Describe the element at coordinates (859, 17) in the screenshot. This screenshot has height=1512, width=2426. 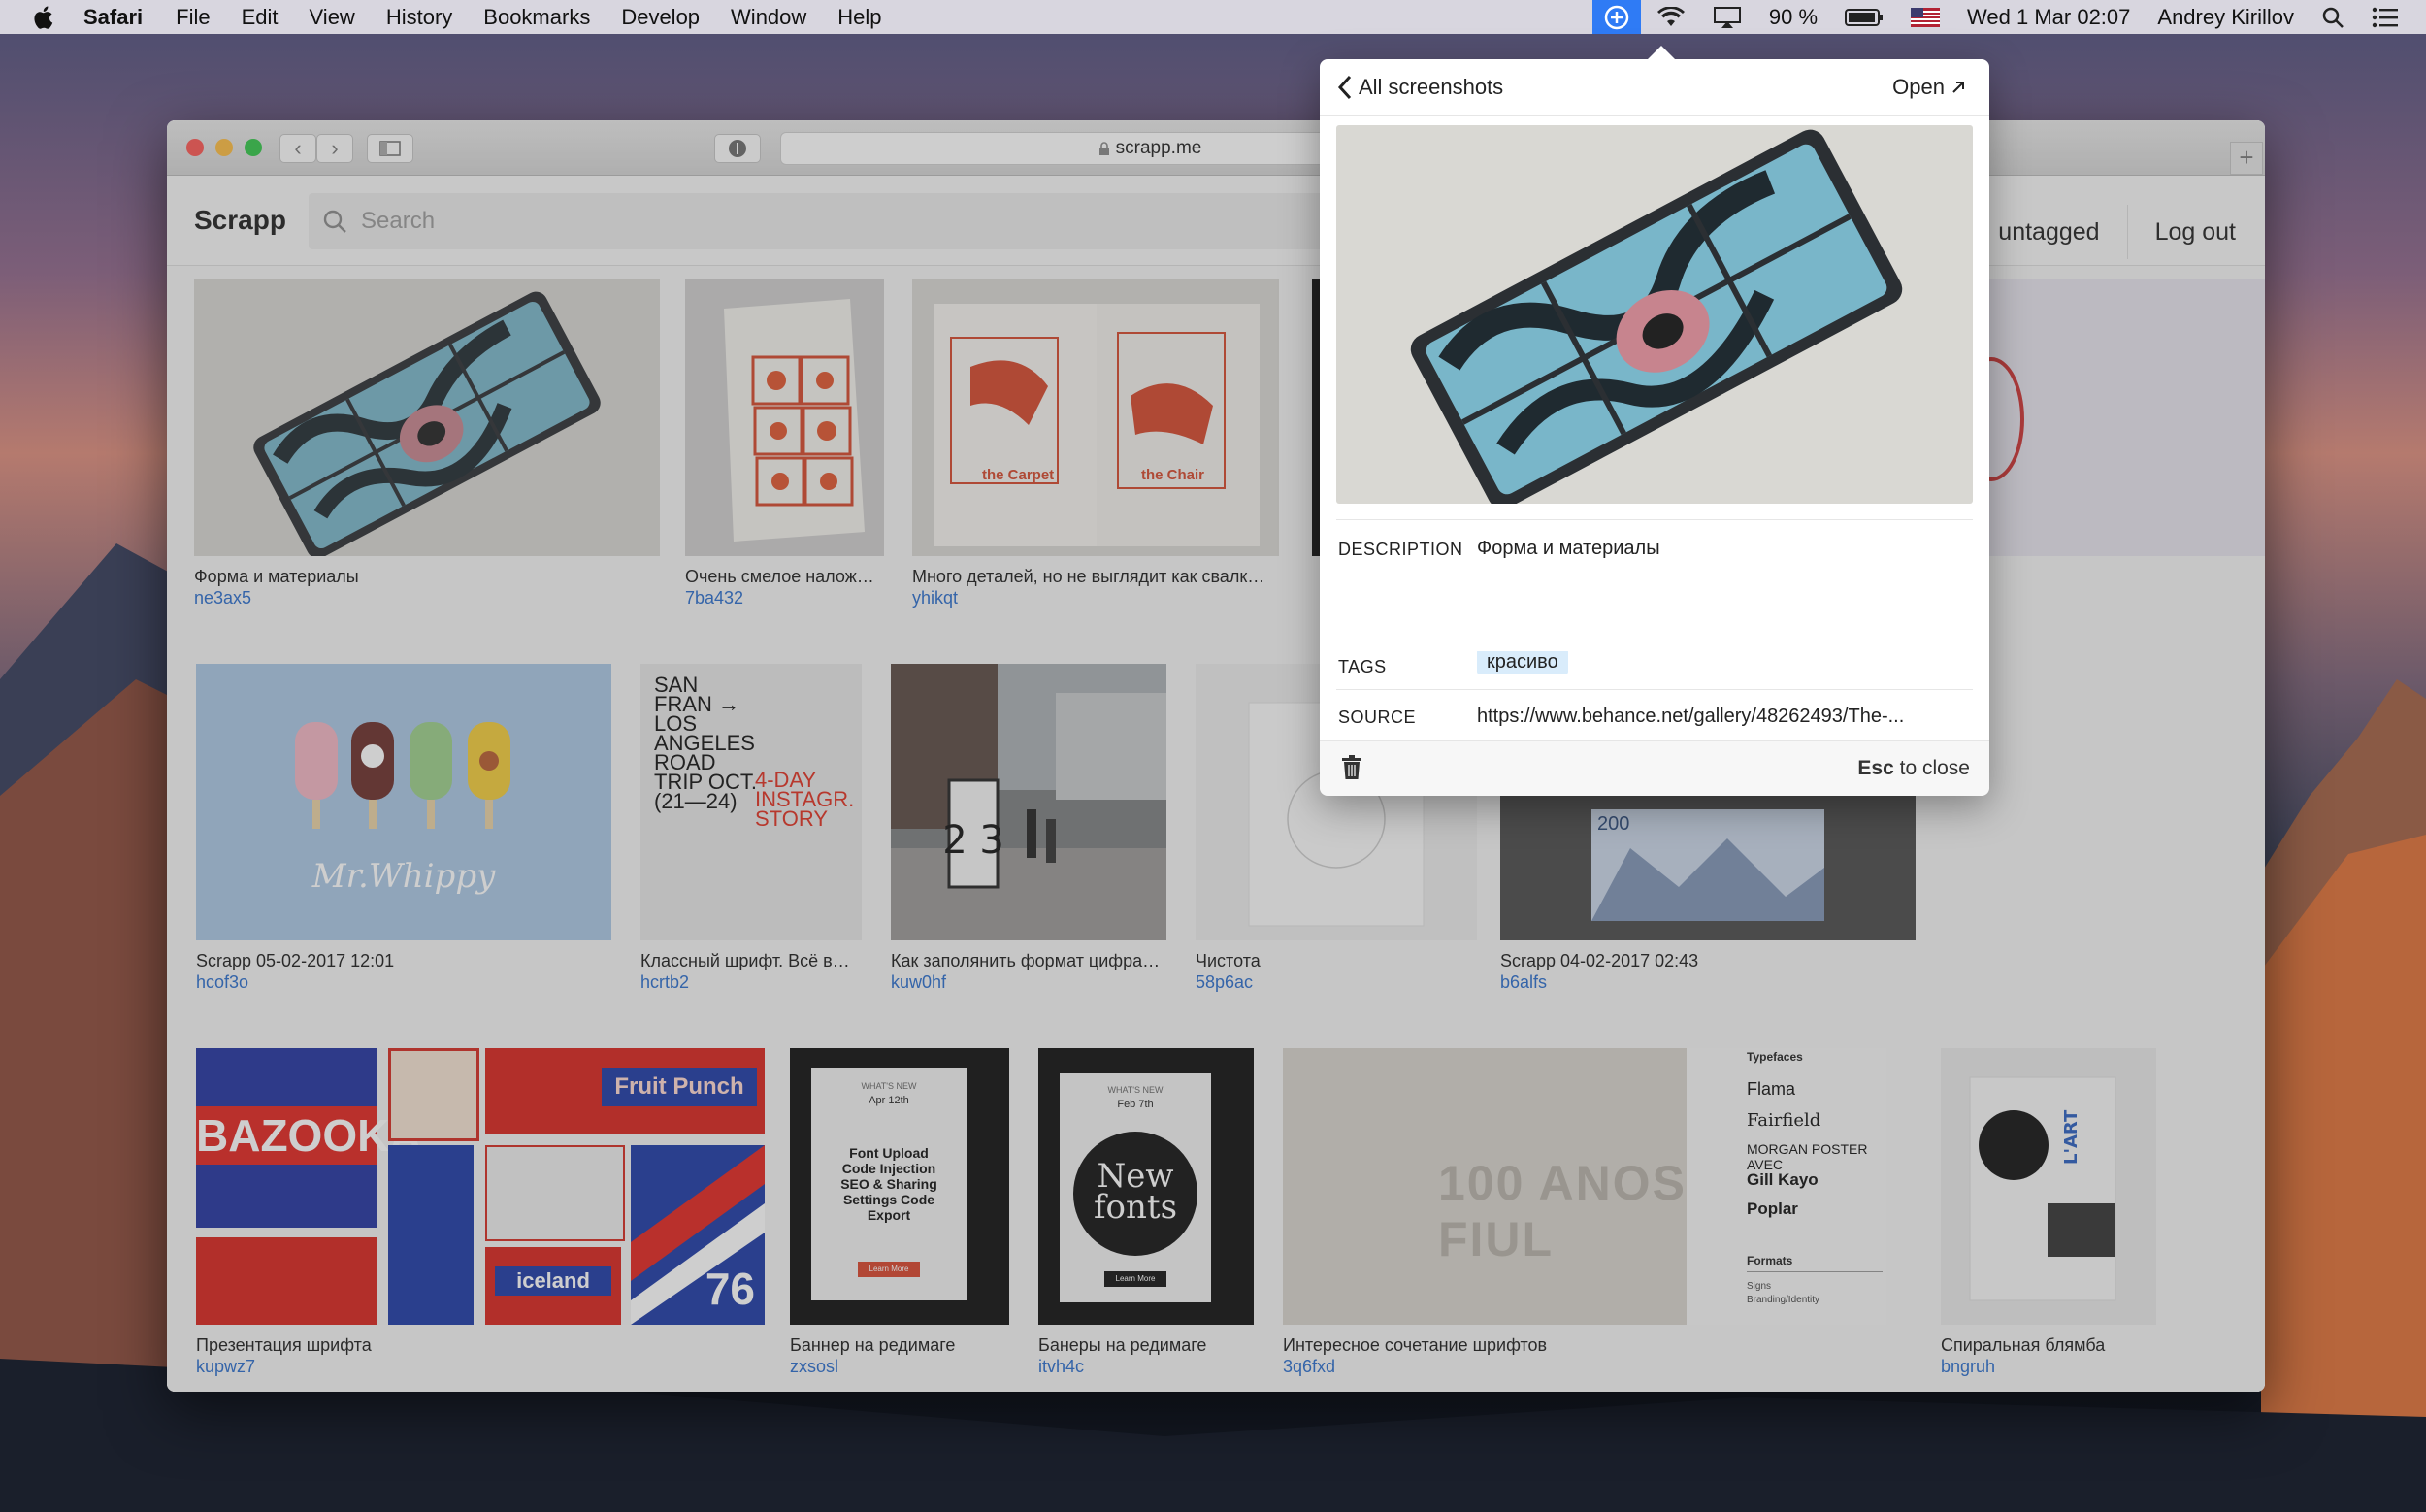
I see `menu-help: Help` at that location.